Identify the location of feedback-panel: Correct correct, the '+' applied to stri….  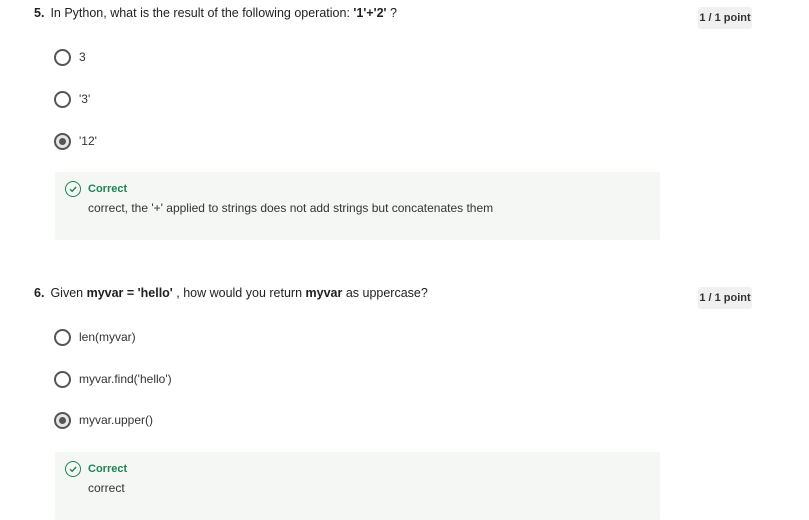
(357, 206).